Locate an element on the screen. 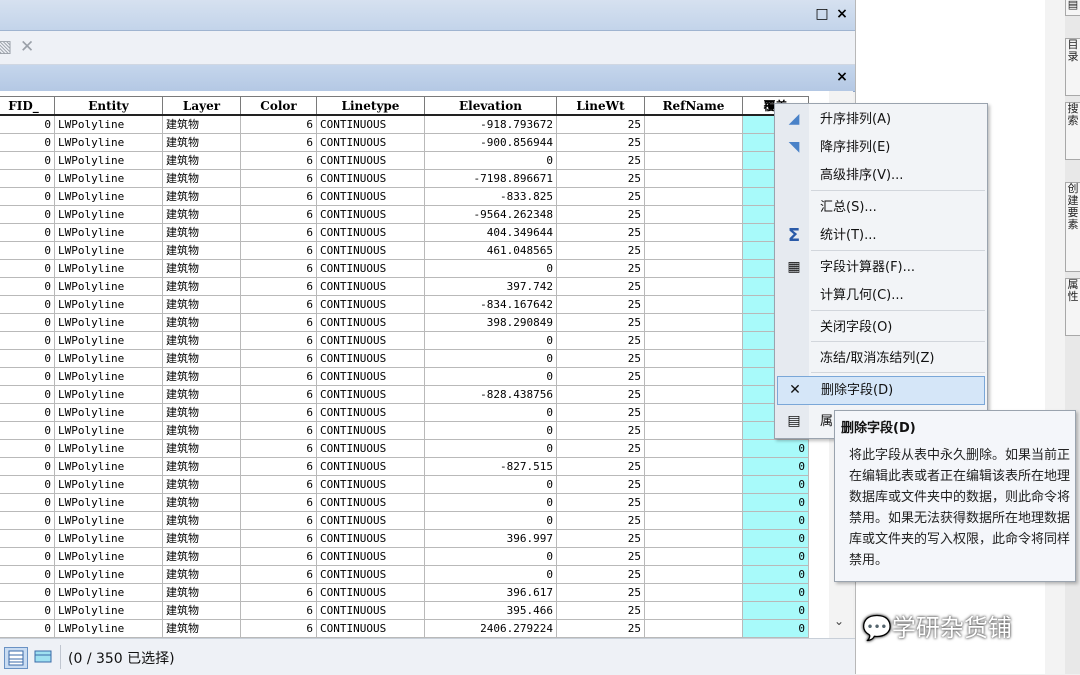 The height and width of the screenshot is (675, 1080). column-header: Layer is located at coordinates (201, 106).